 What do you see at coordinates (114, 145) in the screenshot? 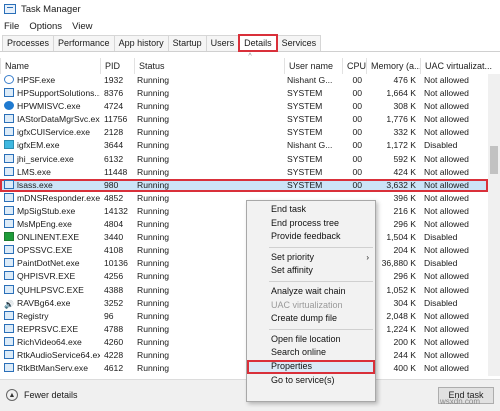
I see `cell-pid: 3644` at bounding box center [114, 145].